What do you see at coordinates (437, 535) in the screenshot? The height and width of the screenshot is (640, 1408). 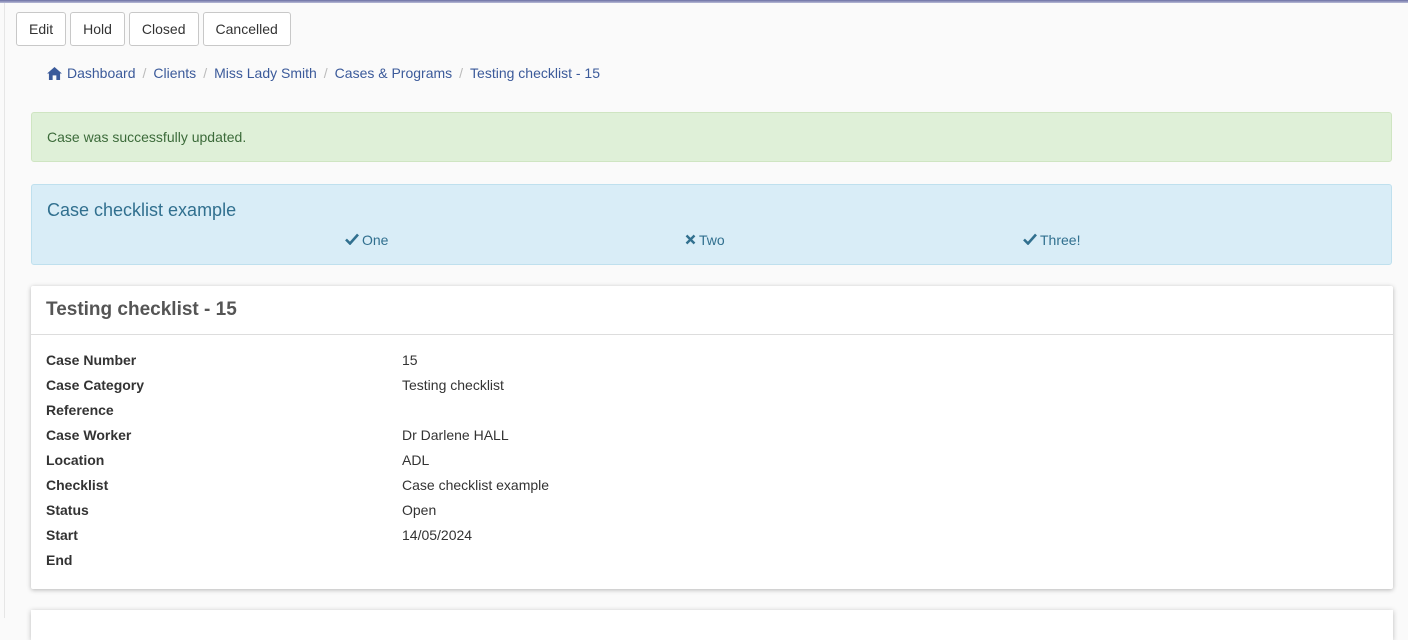 I see `field-value: 14/05/2024` at bounding box center [437, 535].